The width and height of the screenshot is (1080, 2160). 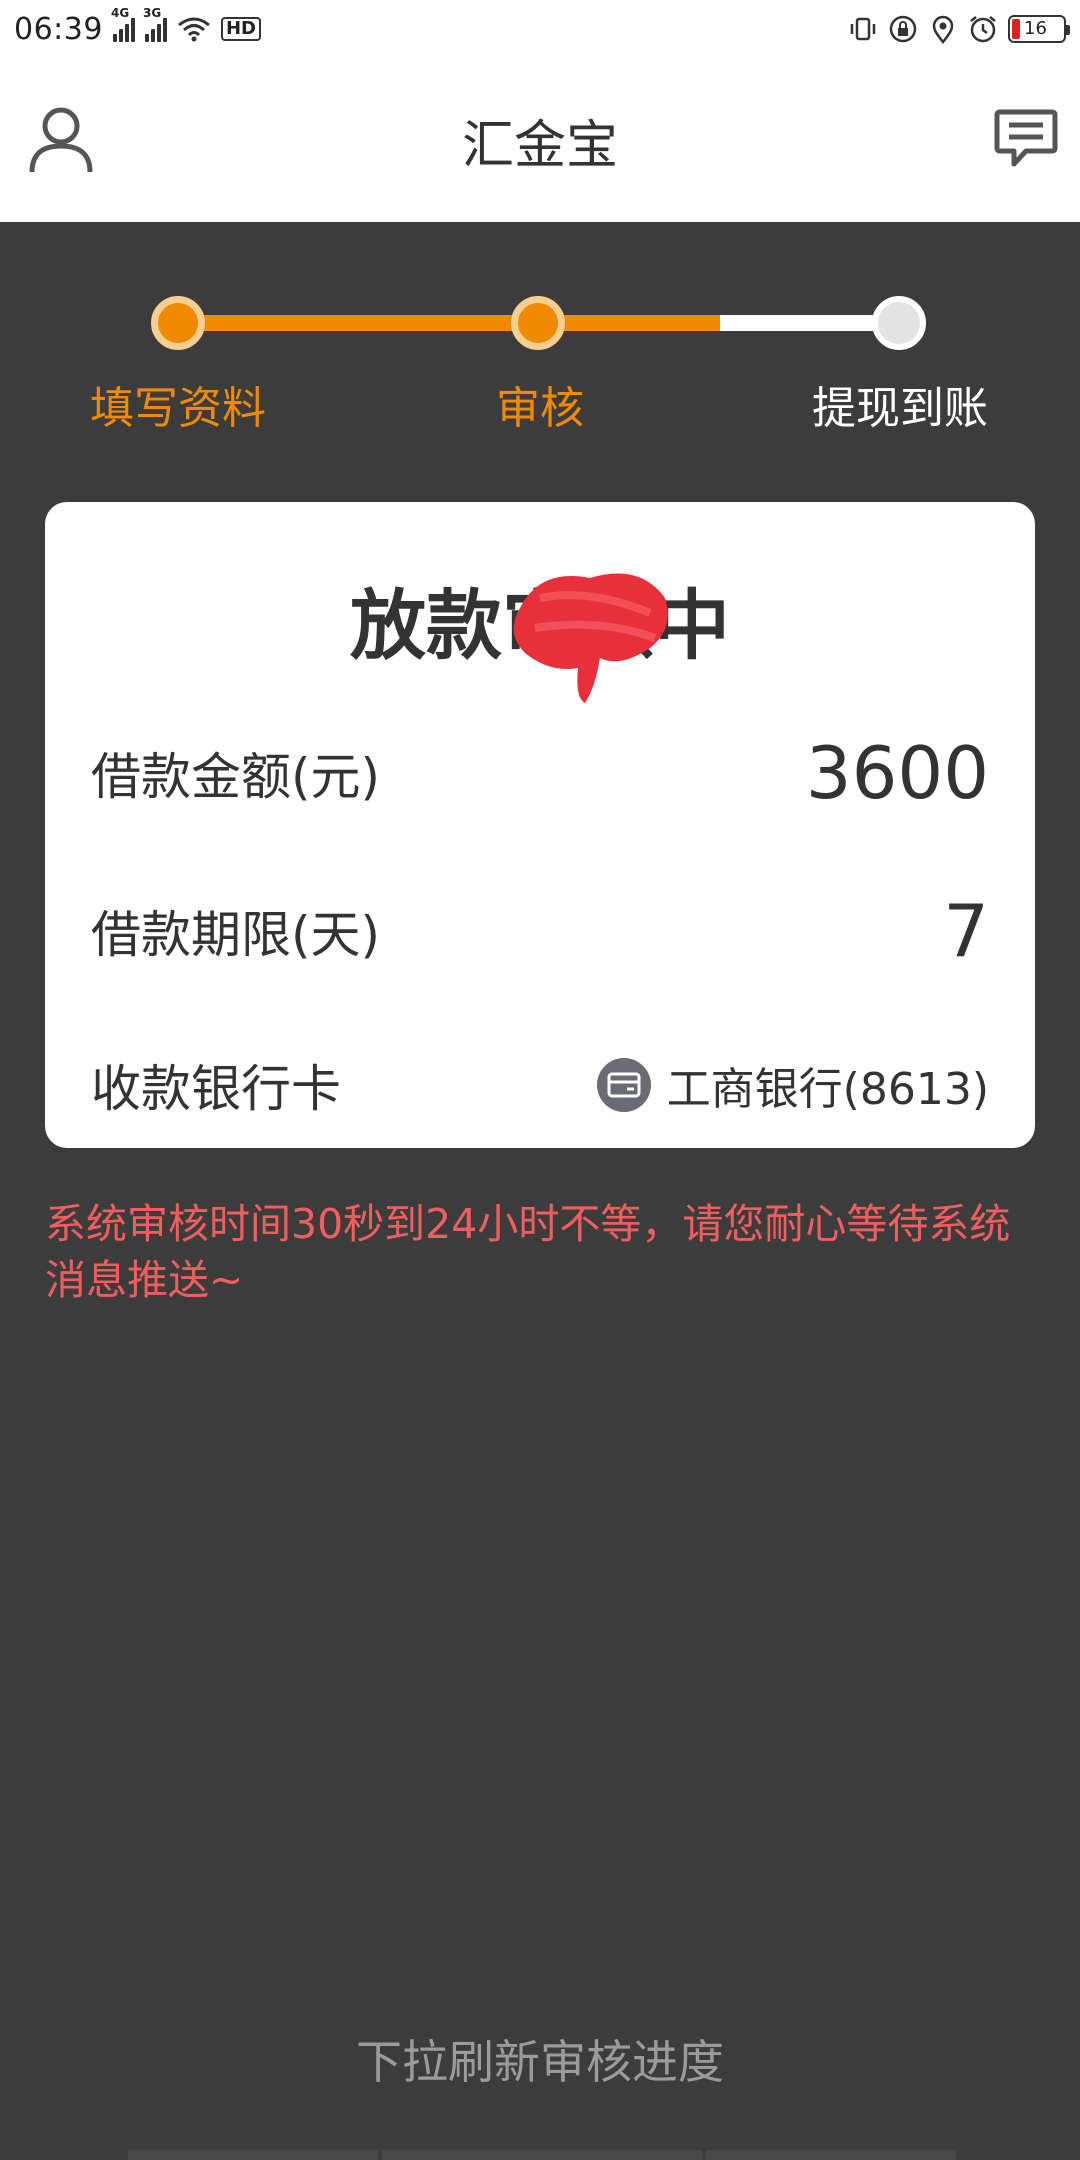 I want to click on battery-icon: 16, so click(x=1039, y=29).